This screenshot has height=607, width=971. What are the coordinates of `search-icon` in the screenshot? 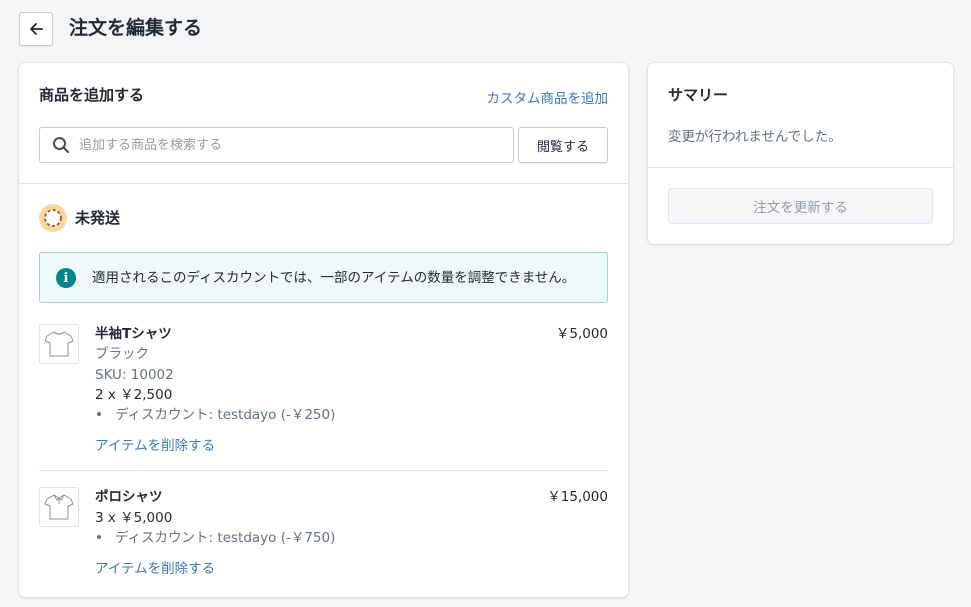 It's located at (61, 145).